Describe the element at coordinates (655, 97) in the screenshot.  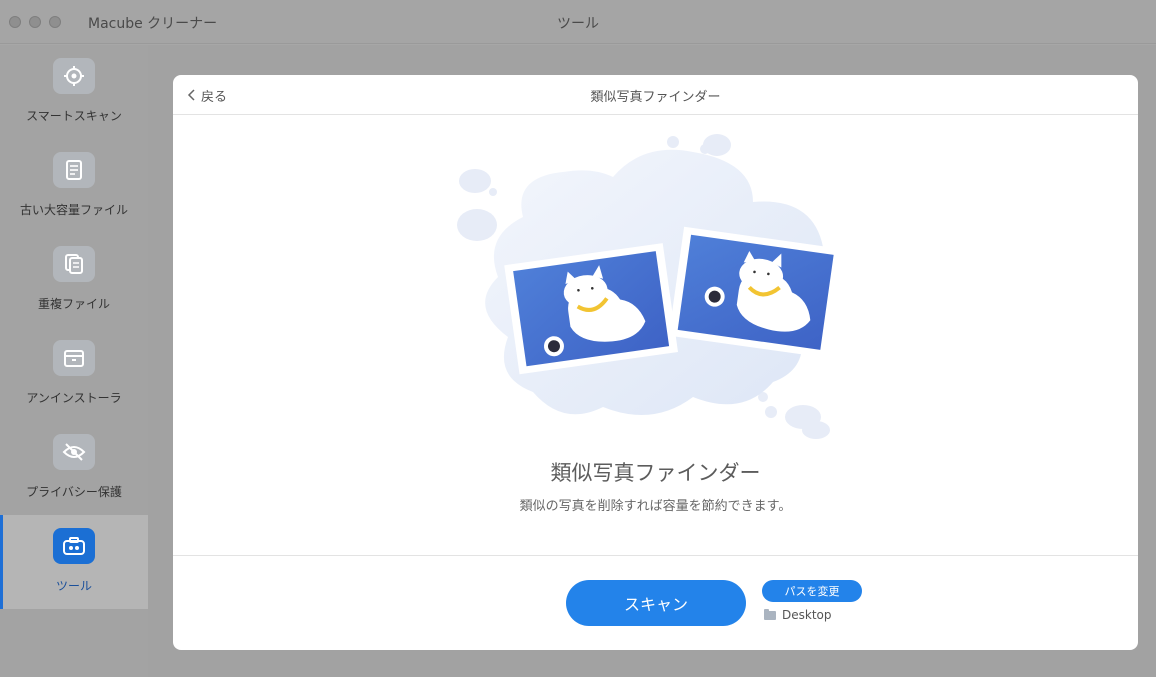
I see `panel-title: 類似写真ファインダー` at that location.